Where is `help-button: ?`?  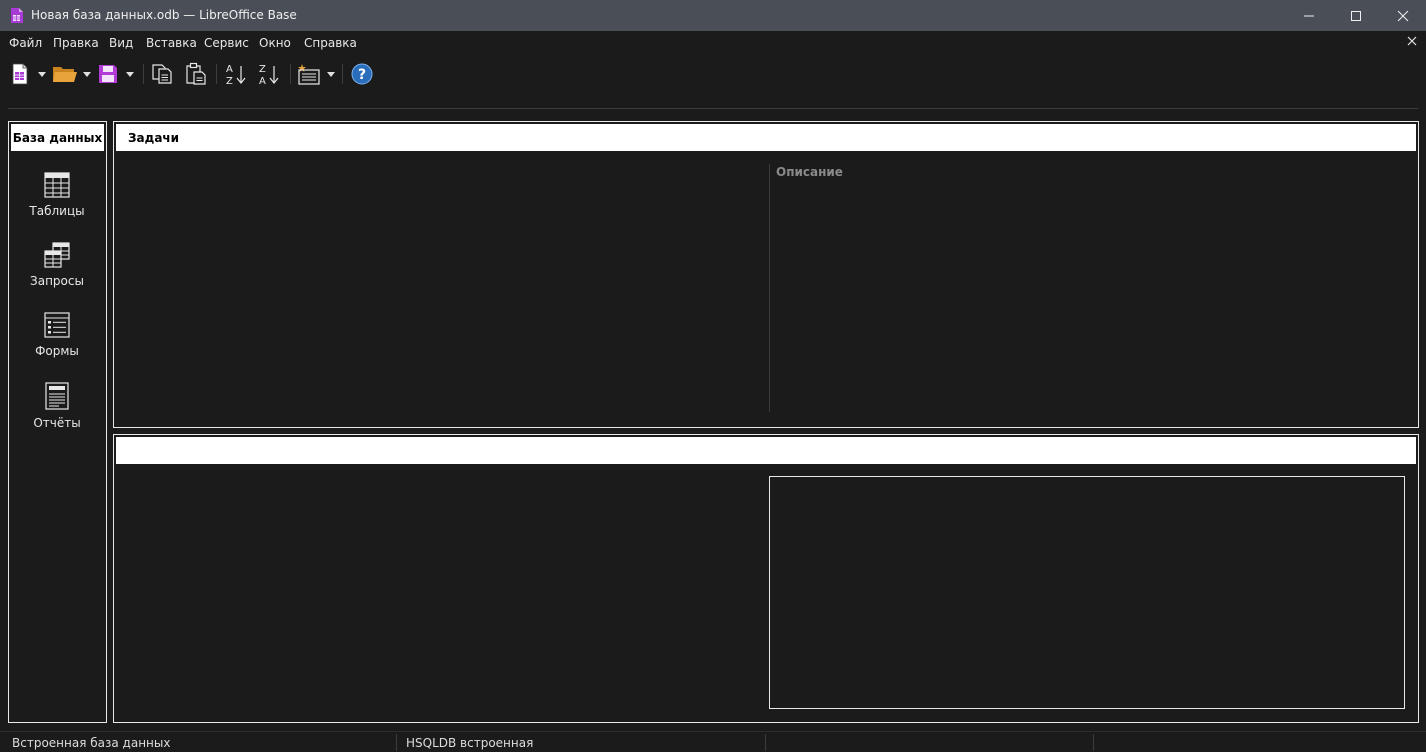 help-button: ? is located at coordinates (362, 74).